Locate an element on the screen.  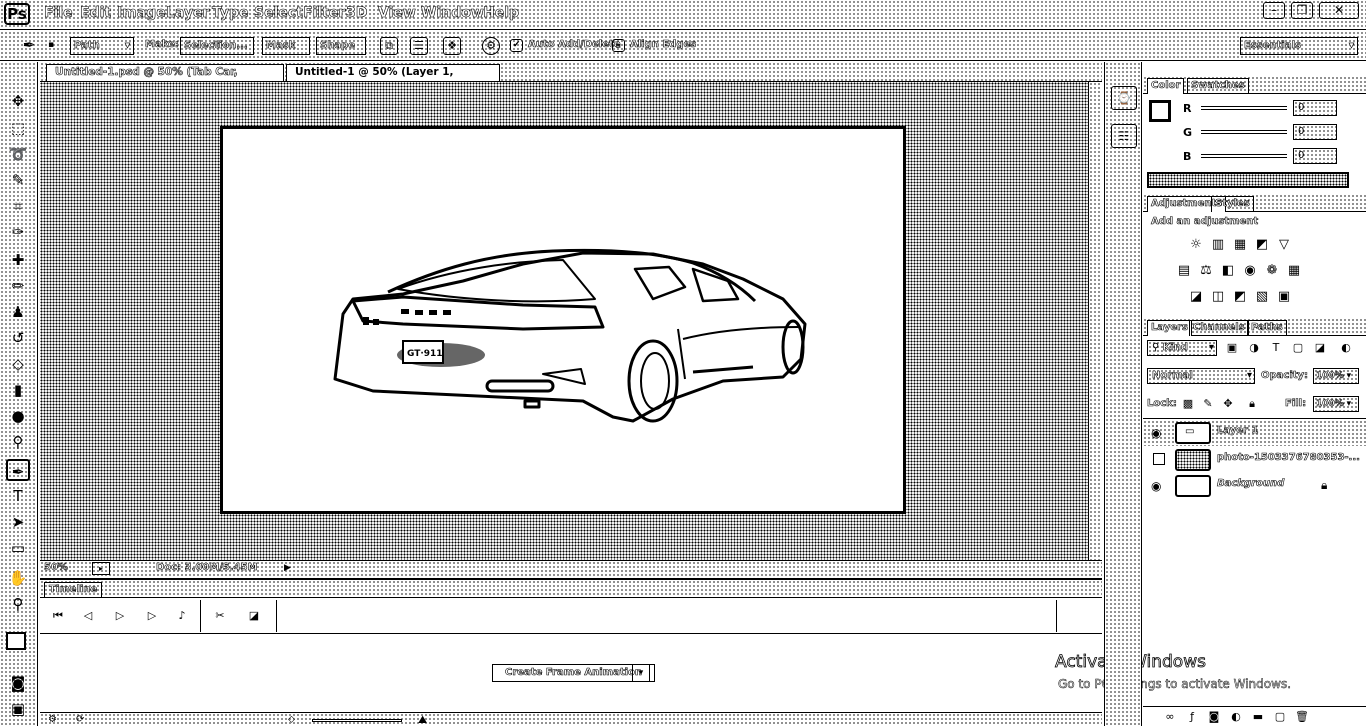
rectangle-tool-icon: ▭ is located at coordinates (18, 548).